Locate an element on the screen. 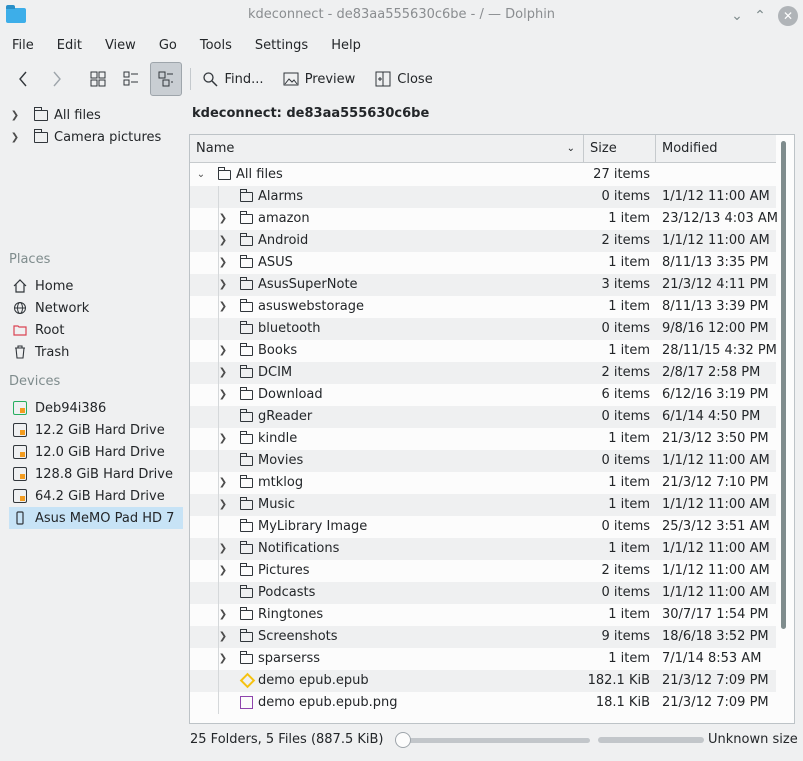 Image resolution: width=803 pixels, height=761 pixels. minimize-button: ⌄ is located at coordinates (737, 16).